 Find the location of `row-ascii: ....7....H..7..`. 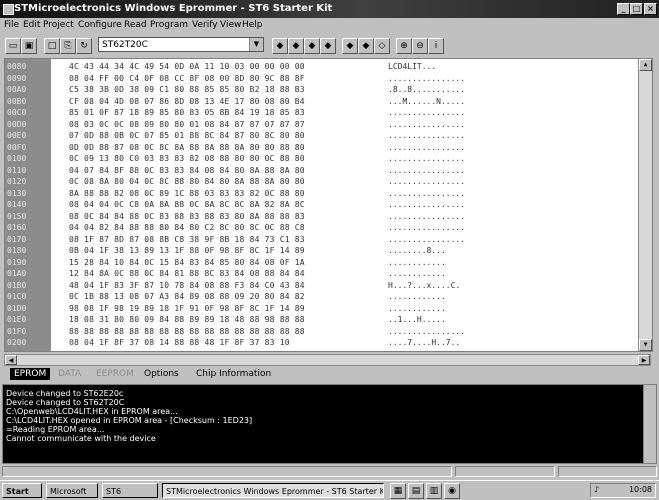

row-ascii: ....7....H..7.. is located at coordinates (424, 342).